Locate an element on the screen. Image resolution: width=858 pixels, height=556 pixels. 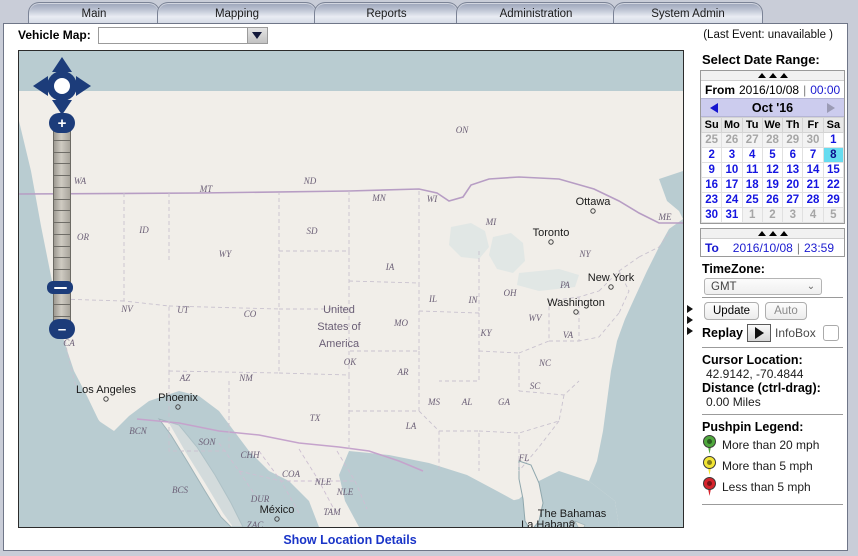
calendar-day: 11 is located at coordinates (752, 170).